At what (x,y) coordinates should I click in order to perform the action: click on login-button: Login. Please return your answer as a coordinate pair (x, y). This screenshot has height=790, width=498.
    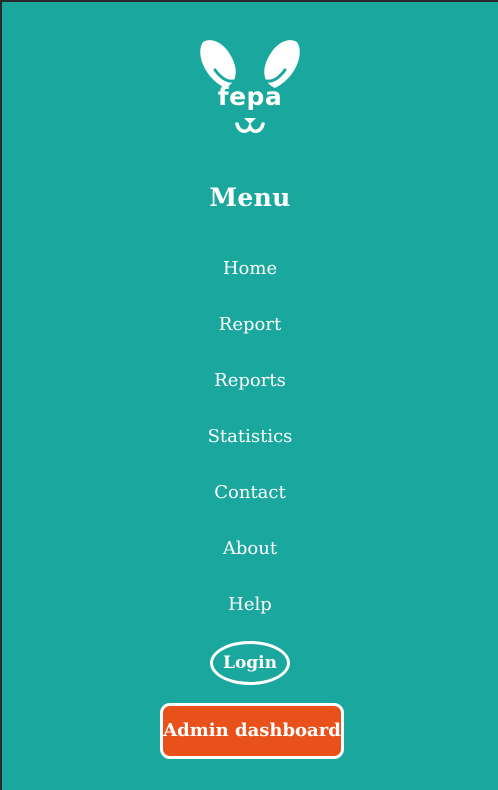
    Looking at the image, I should click on (250, 663).